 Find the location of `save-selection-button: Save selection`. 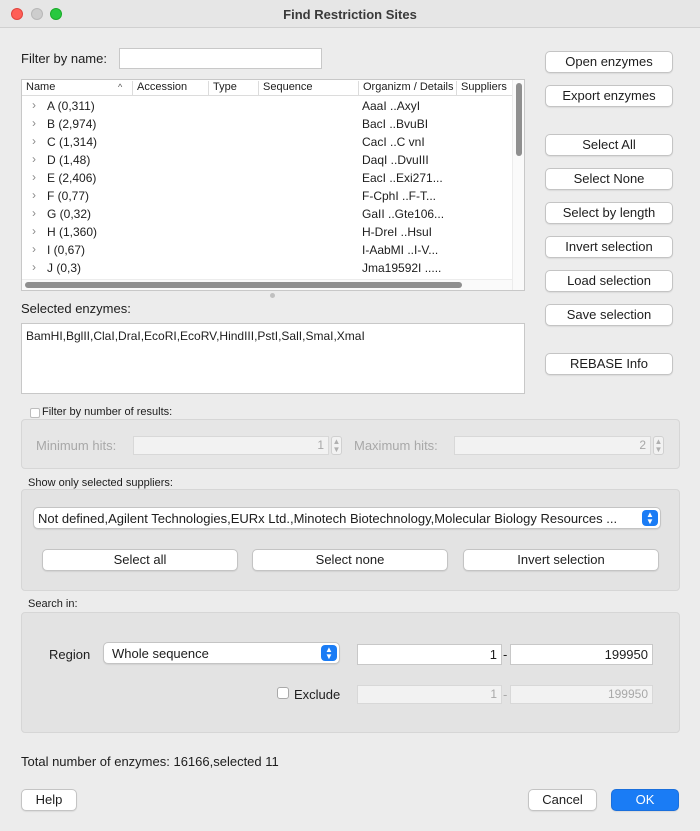

save-selection-button: Save selection is located at coordinates (609, 315).